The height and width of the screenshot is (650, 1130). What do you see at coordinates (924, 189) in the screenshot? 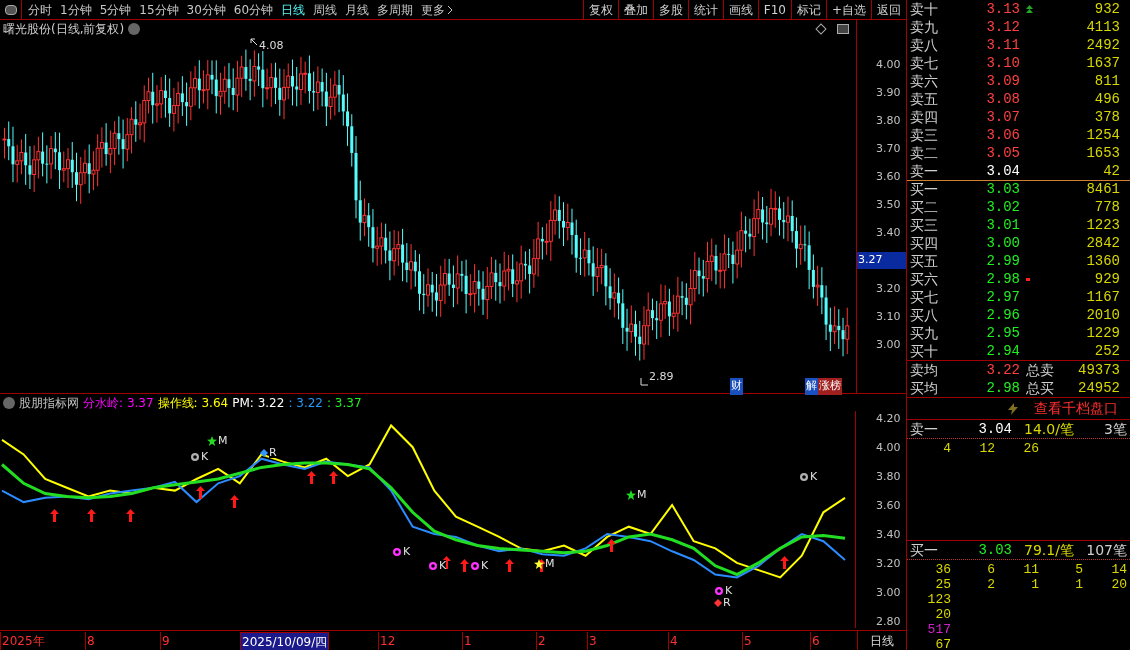
I see `order-level-label: 买一` at bounding box center [924, 189].